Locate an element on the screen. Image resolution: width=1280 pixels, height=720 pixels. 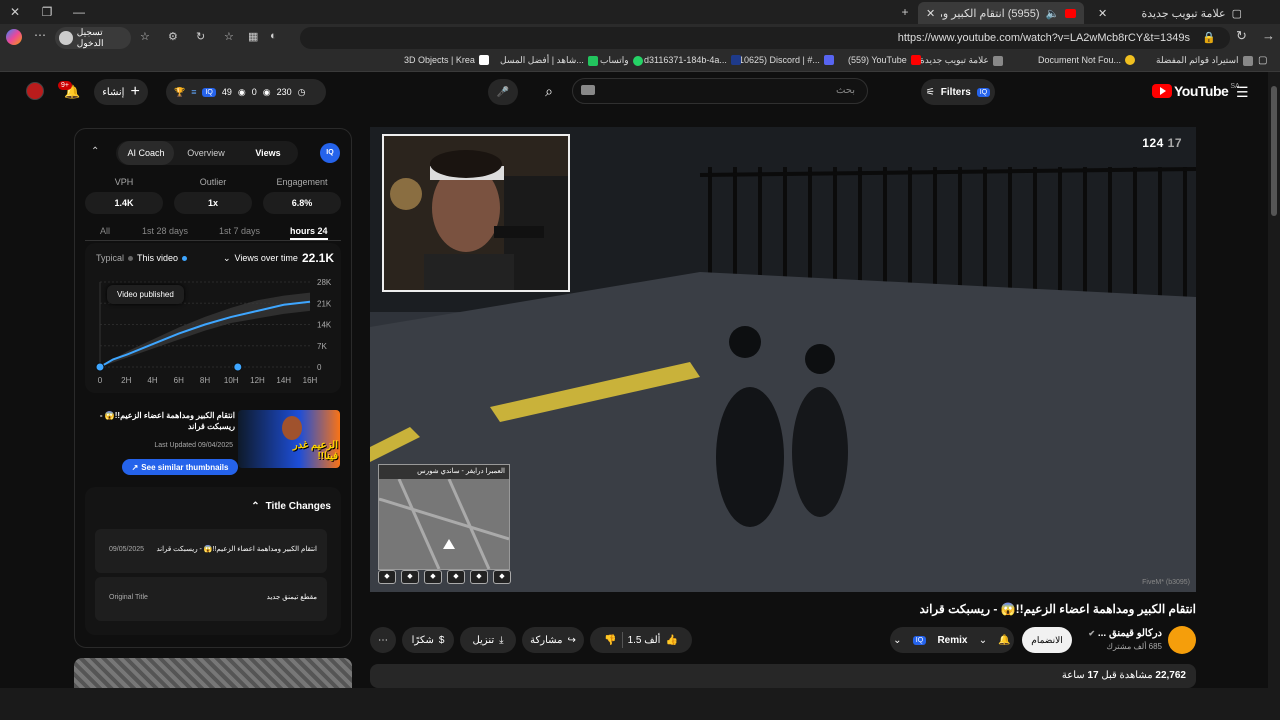
range-7-days: 1st 7 days is located at coordinates (239, 231).